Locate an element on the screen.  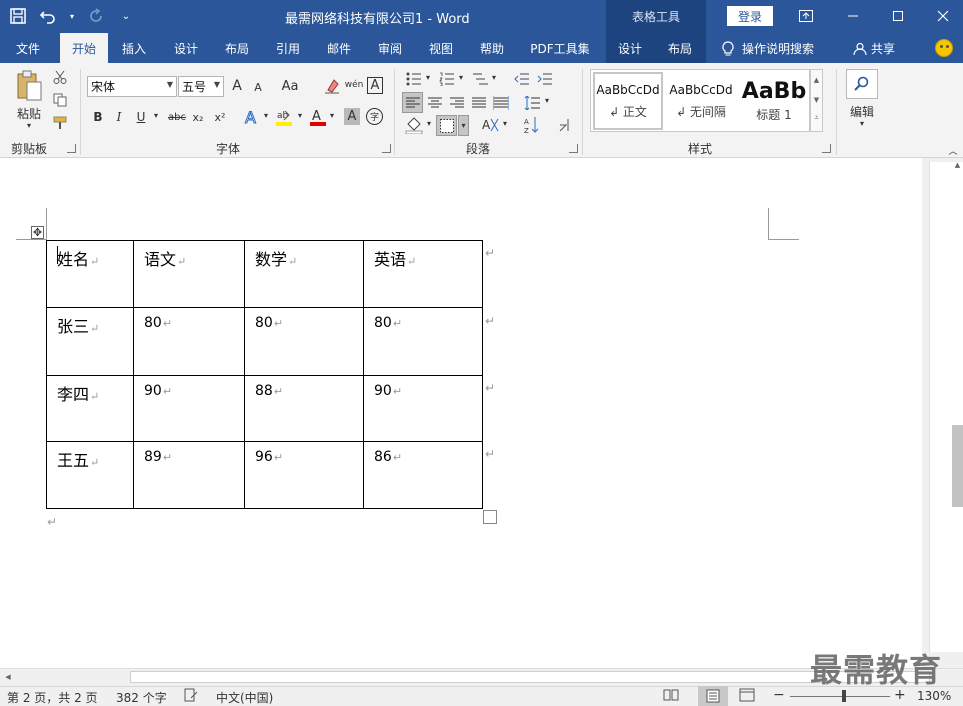
decrease-indent-icon is located at coordinates (522, 79).